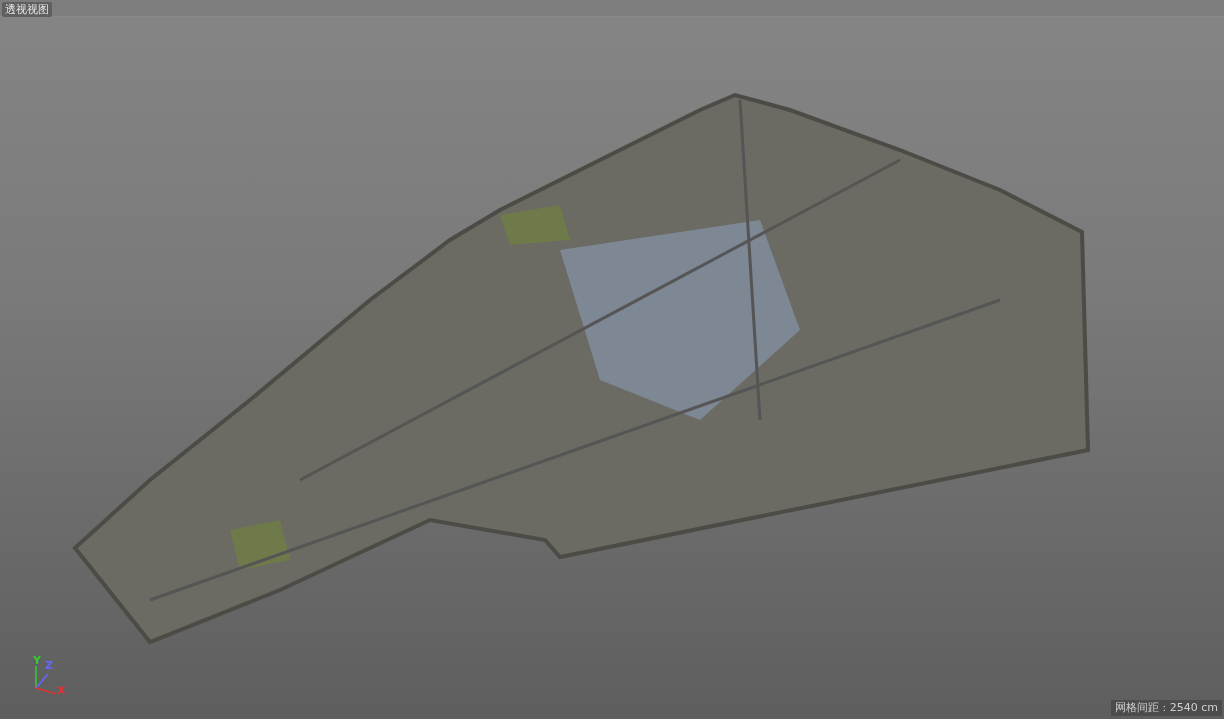  Describe the element at coordinates (61, 690) in the screenshot. I see `axis-label: X` at that location.